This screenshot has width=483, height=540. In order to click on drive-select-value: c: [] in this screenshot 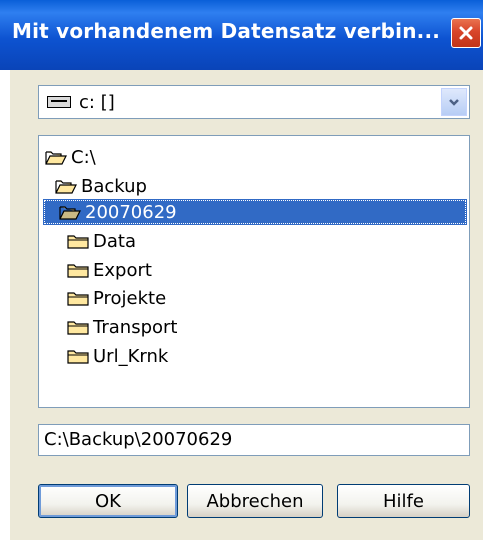, I will do `click(97, 102)`.